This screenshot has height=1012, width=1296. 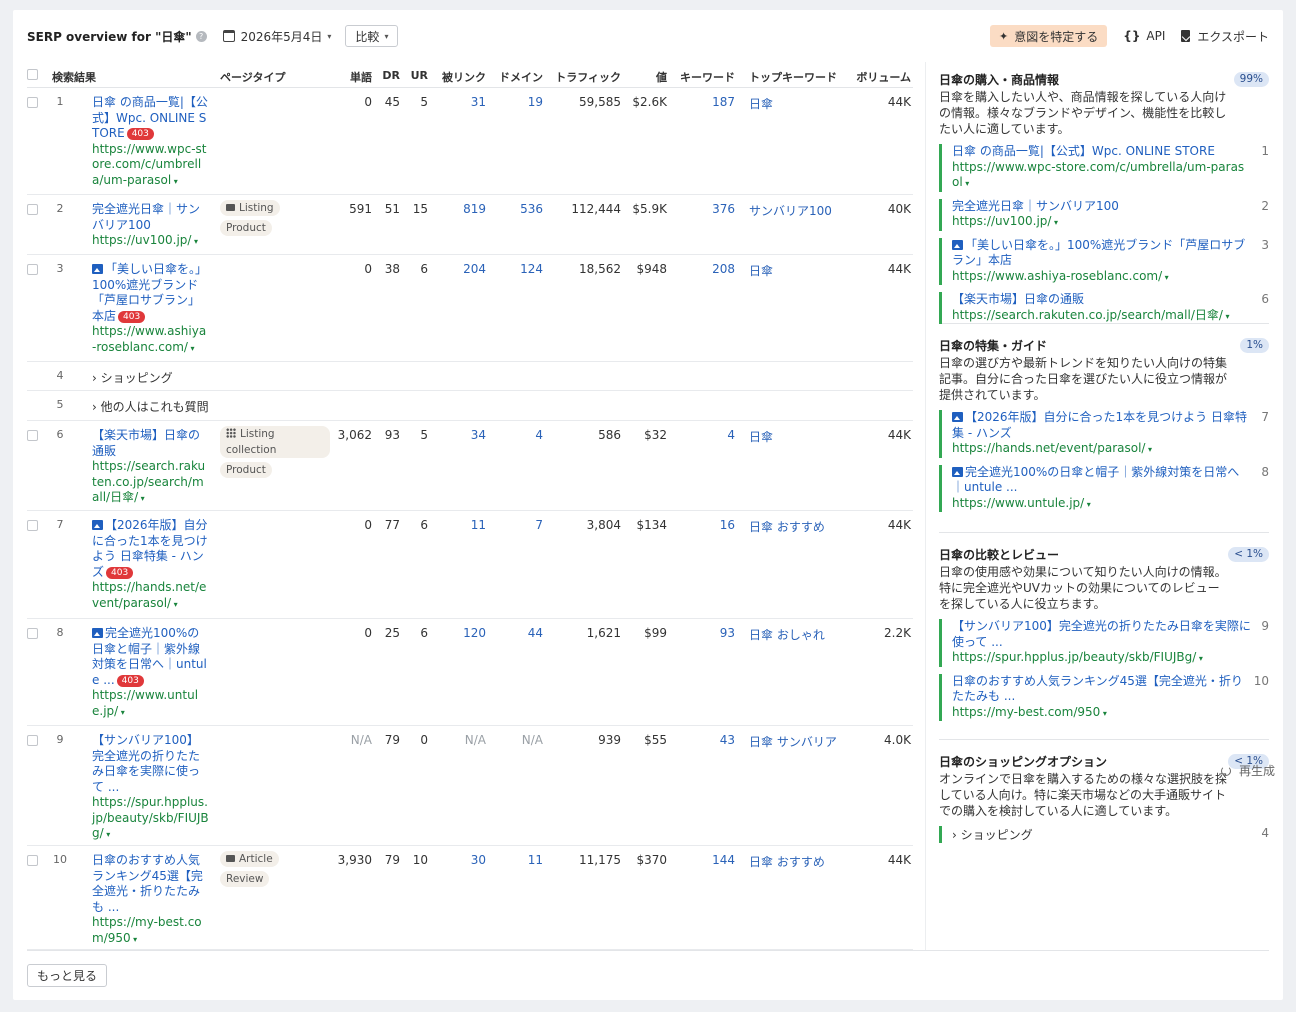 I want to click on col-traffic: トラフィック, so click(x=582, y=77).